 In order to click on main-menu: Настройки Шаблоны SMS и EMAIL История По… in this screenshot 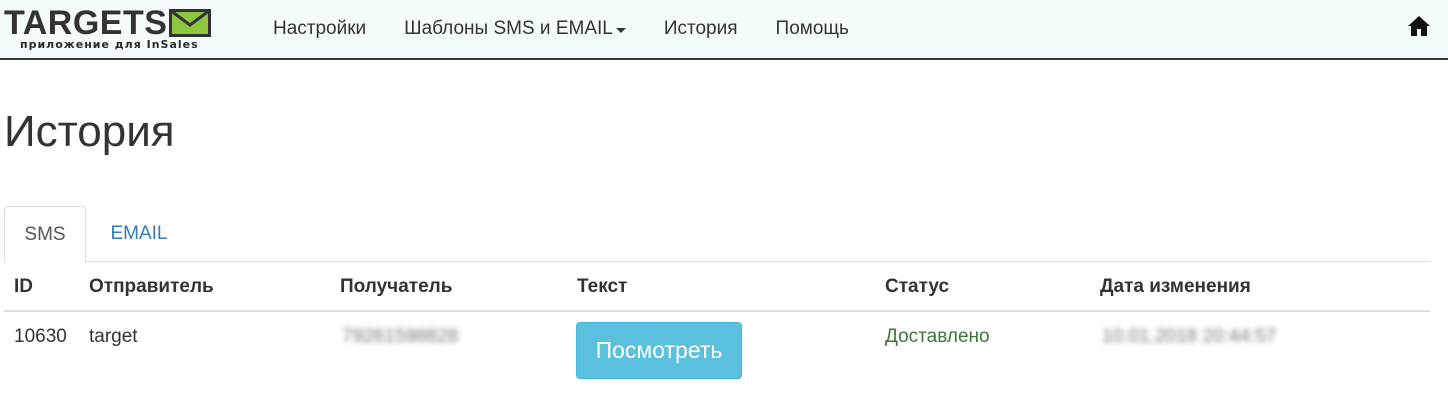, I will do `click(561, 29)`.